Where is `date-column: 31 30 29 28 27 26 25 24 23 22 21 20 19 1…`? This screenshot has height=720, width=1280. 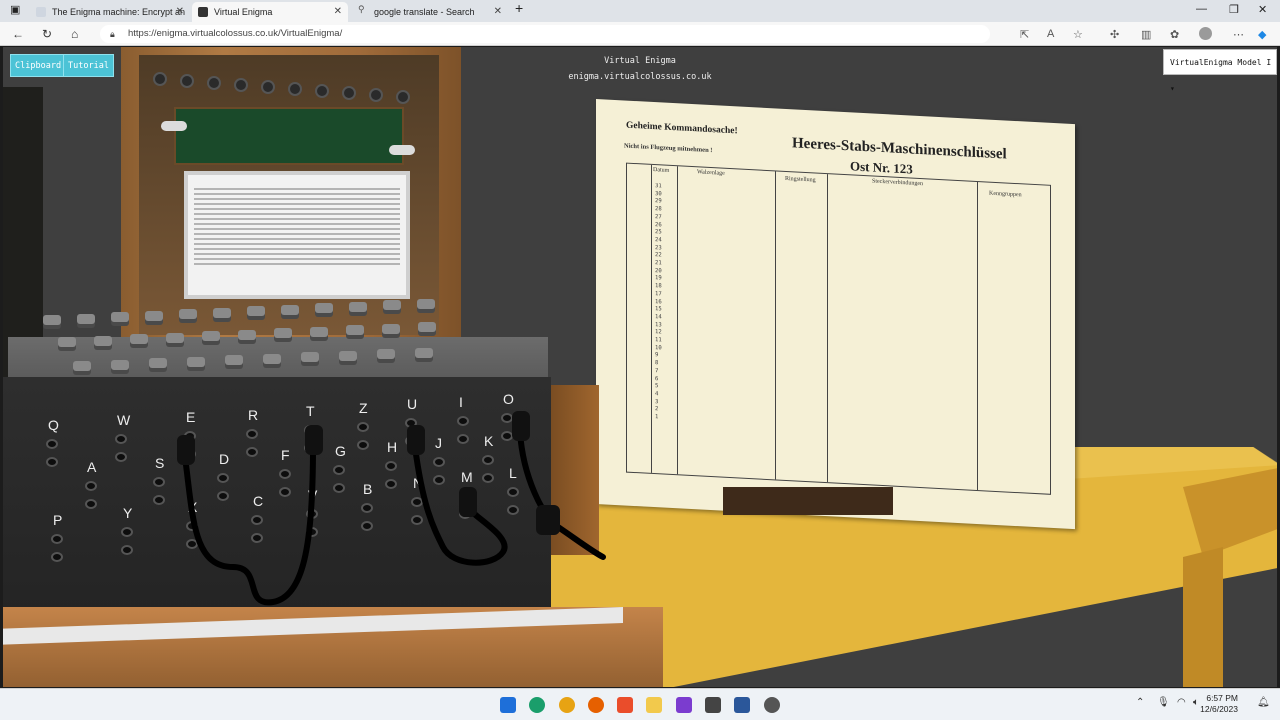 date-column: 31 30 29 28 27 26 25 24 23 22 21 20 19 1… is located at coordinates (658, 302).